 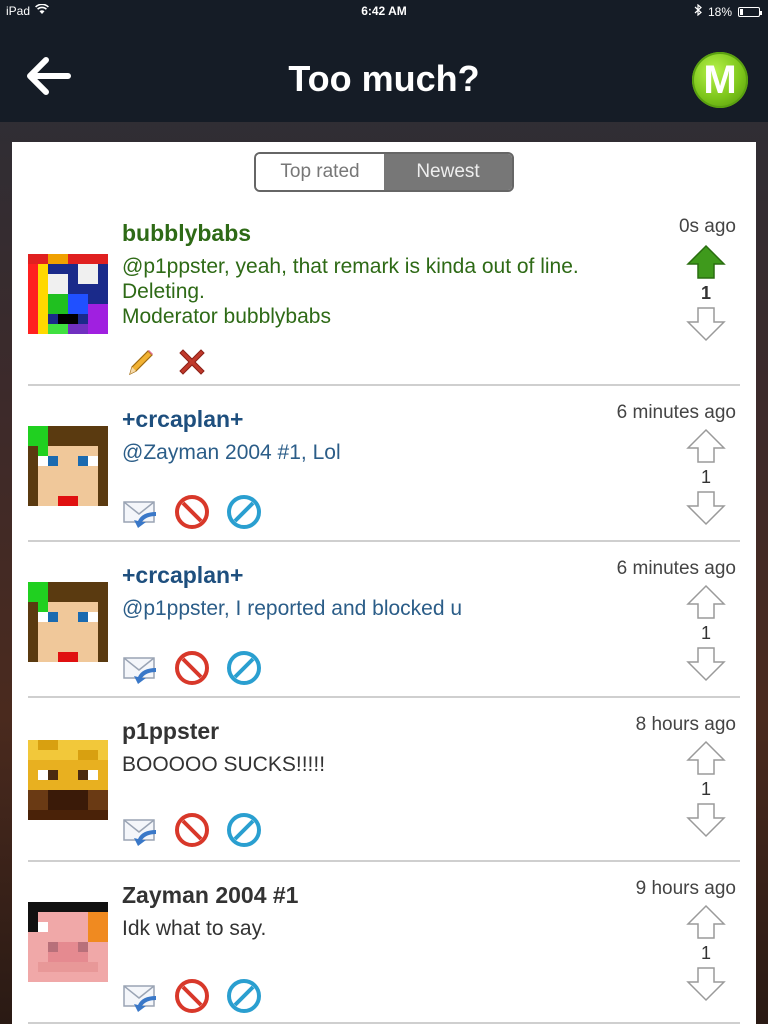 What do you see at coordinates (210, 895) in the screenshot?
I see `comment-author: Zayman 2004 #1` at bounding box center [210, 895].